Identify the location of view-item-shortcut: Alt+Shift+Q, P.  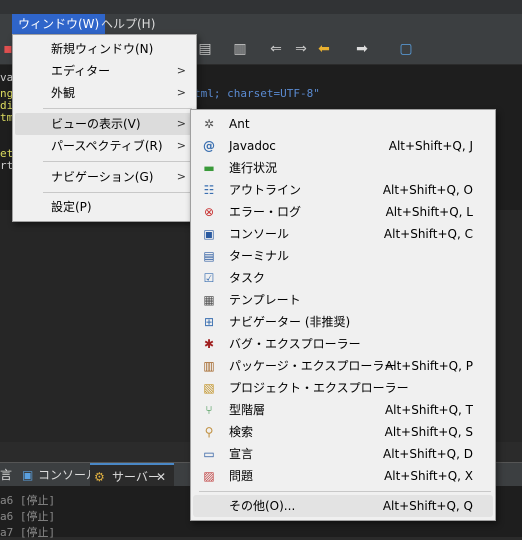
(429, 366).